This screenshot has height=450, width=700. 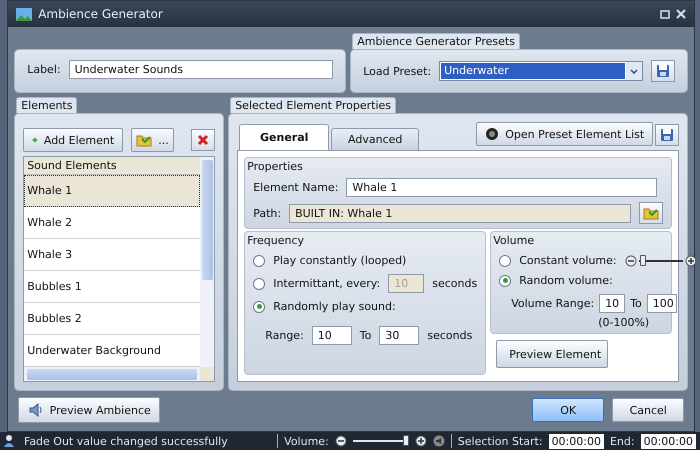 I want to click on preview-element-button: Preview Element, so click(x=552, y=354).